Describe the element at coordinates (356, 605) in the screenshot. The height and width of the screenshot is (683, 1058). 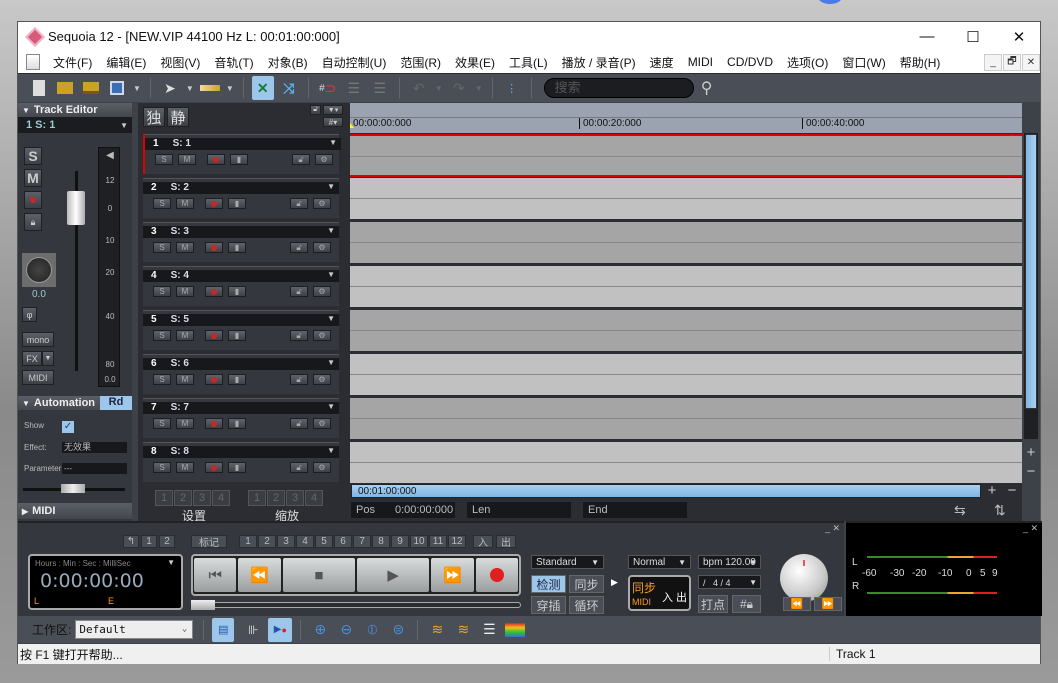
I see `position-slider` at that location.